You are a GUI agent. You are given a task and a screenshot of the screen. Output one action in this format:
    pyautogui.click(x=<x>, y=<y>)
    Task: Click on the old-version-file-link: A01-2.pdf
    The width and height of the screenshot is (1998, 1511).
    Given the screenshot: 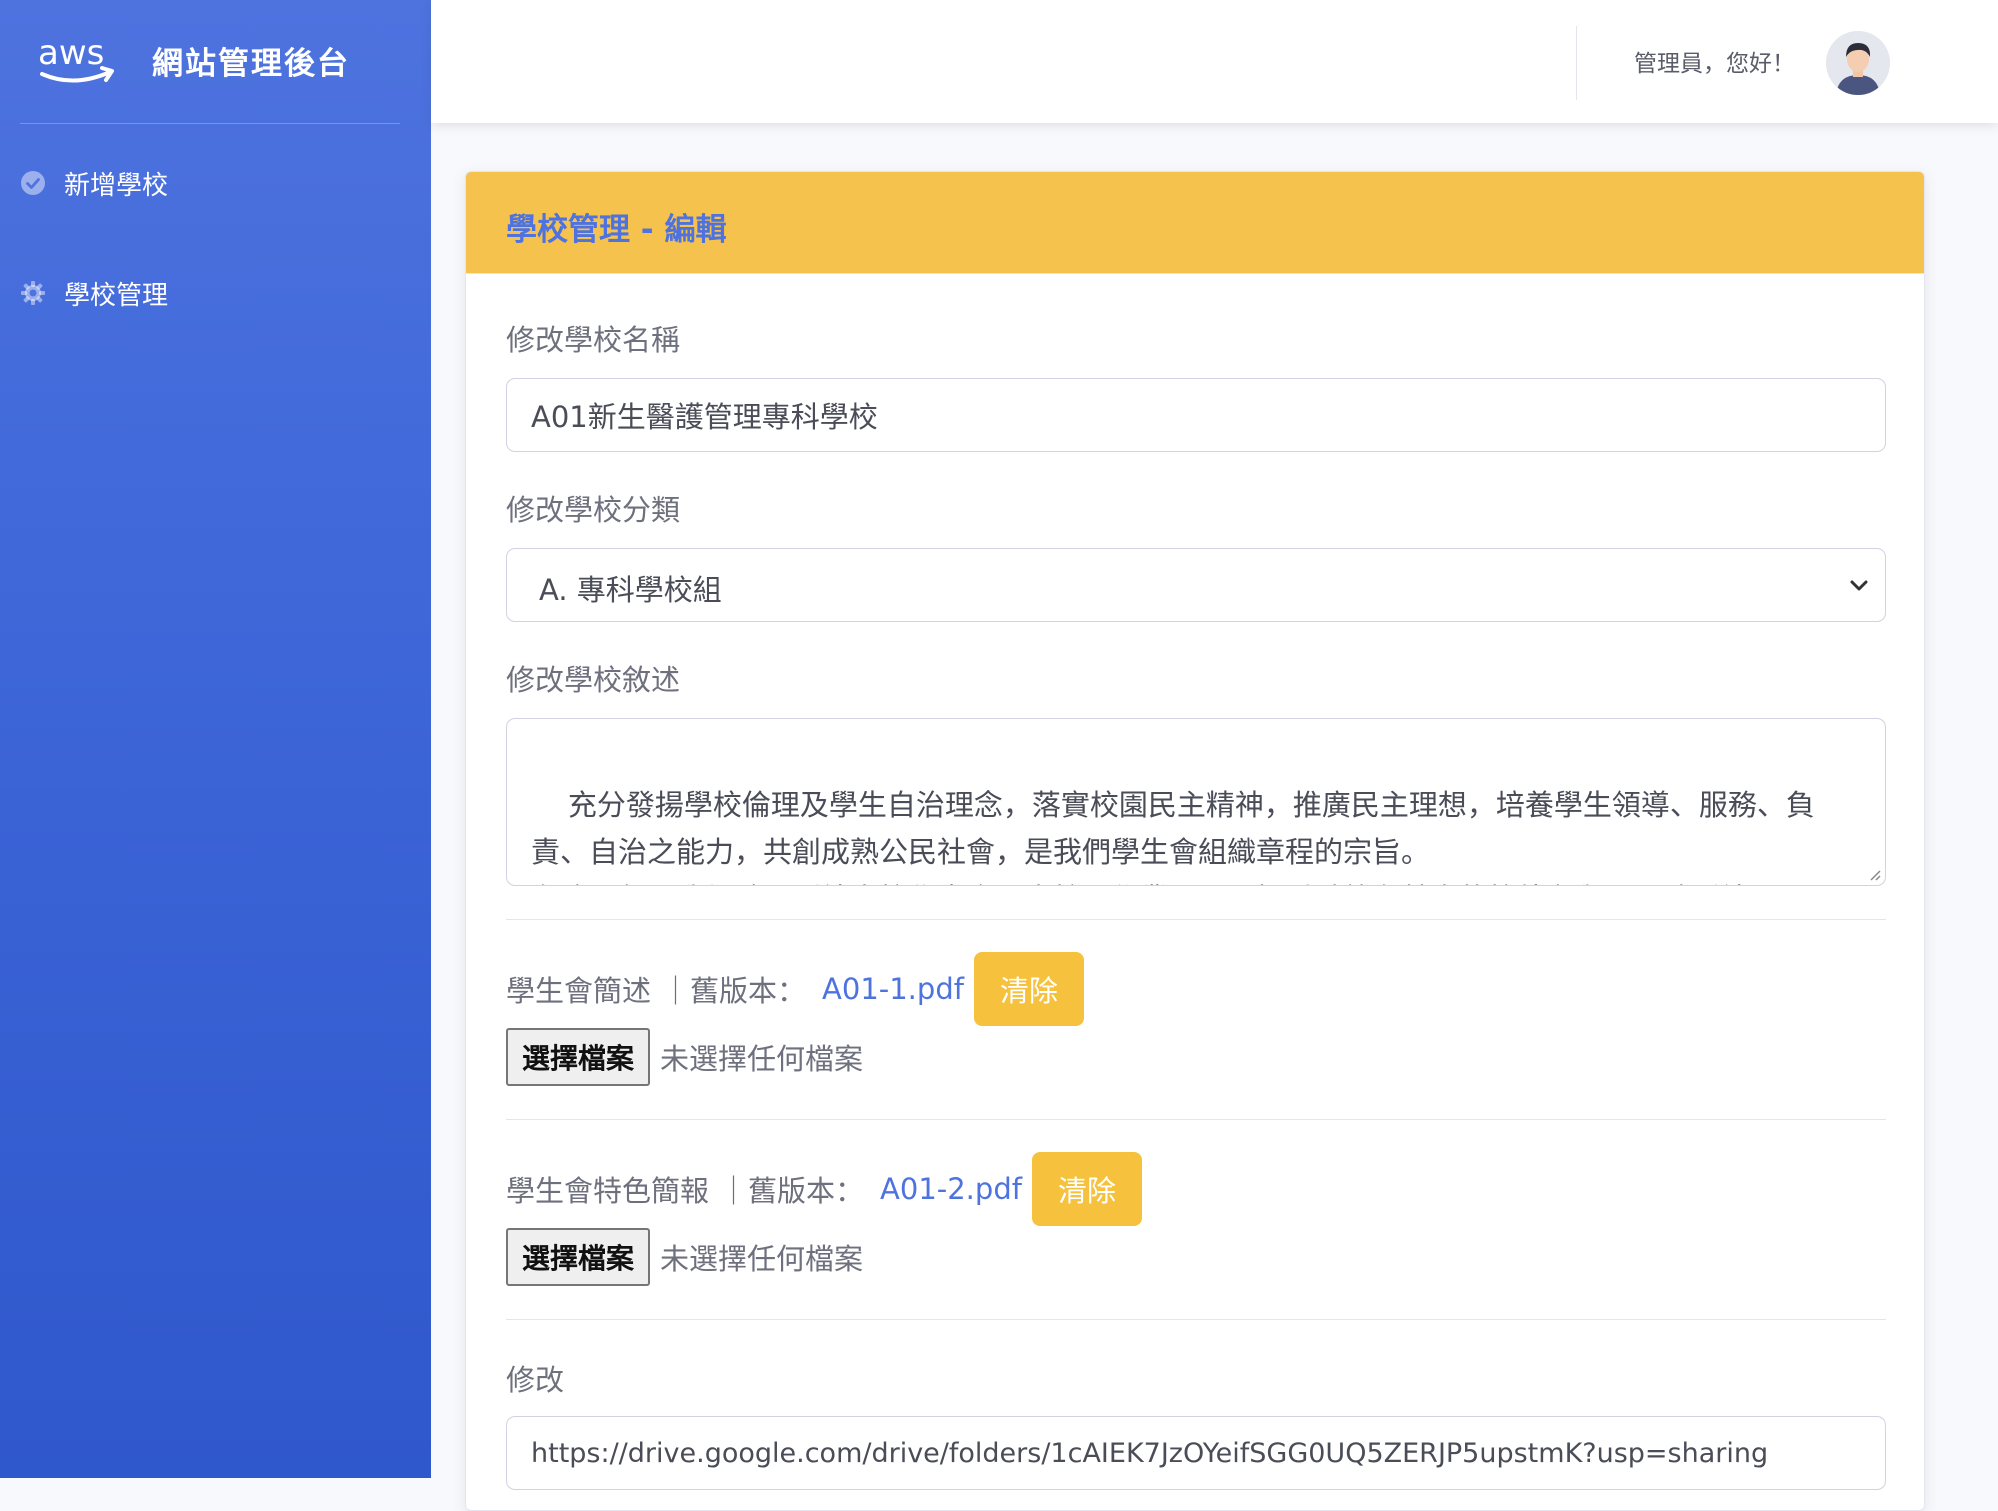 What is the action you would take?
    pyautogui.click(x=951, y=1189)
    